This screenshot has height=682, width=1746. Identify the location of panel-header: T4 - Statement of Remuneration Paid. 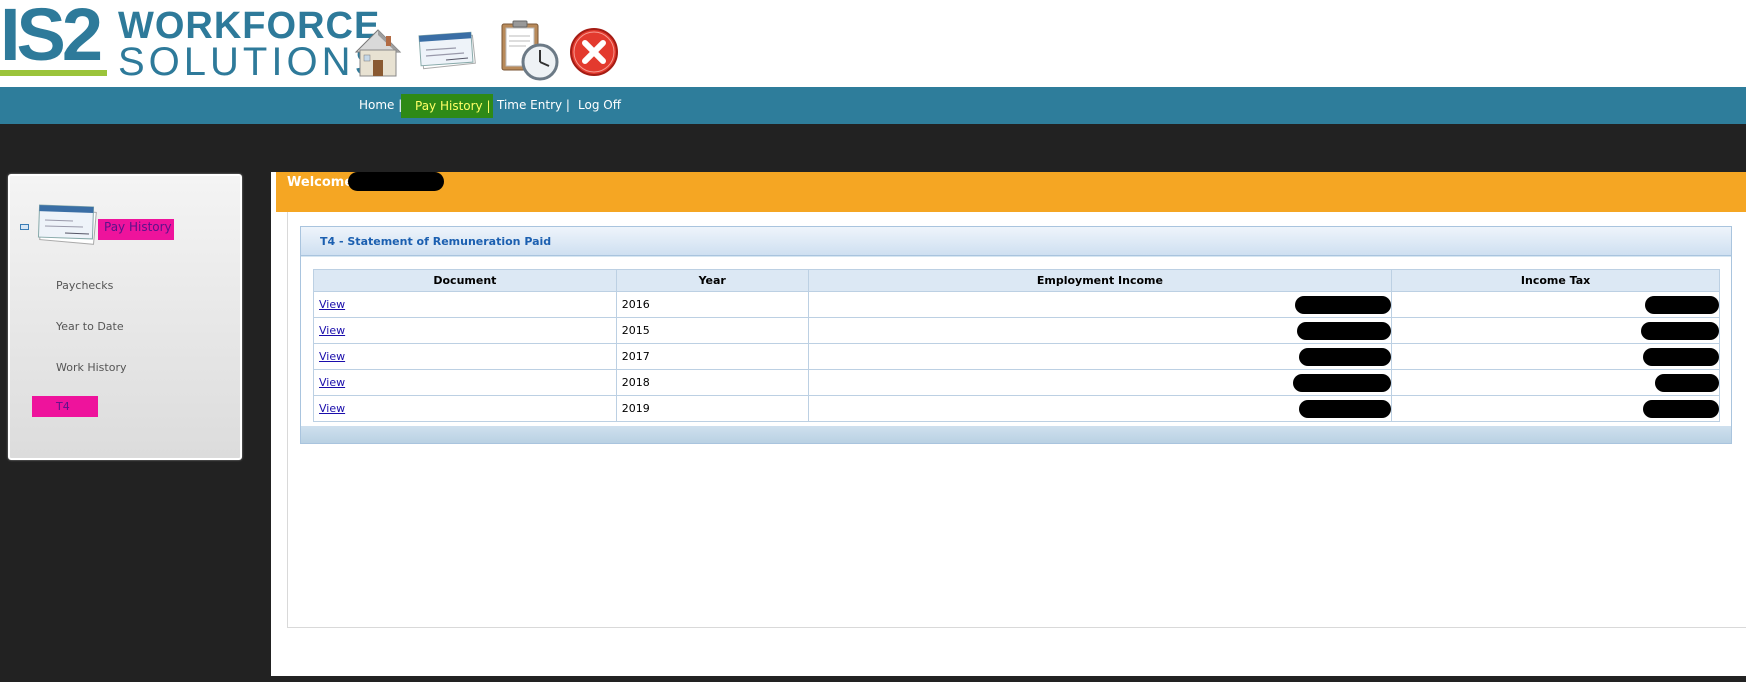
(1016, 241).